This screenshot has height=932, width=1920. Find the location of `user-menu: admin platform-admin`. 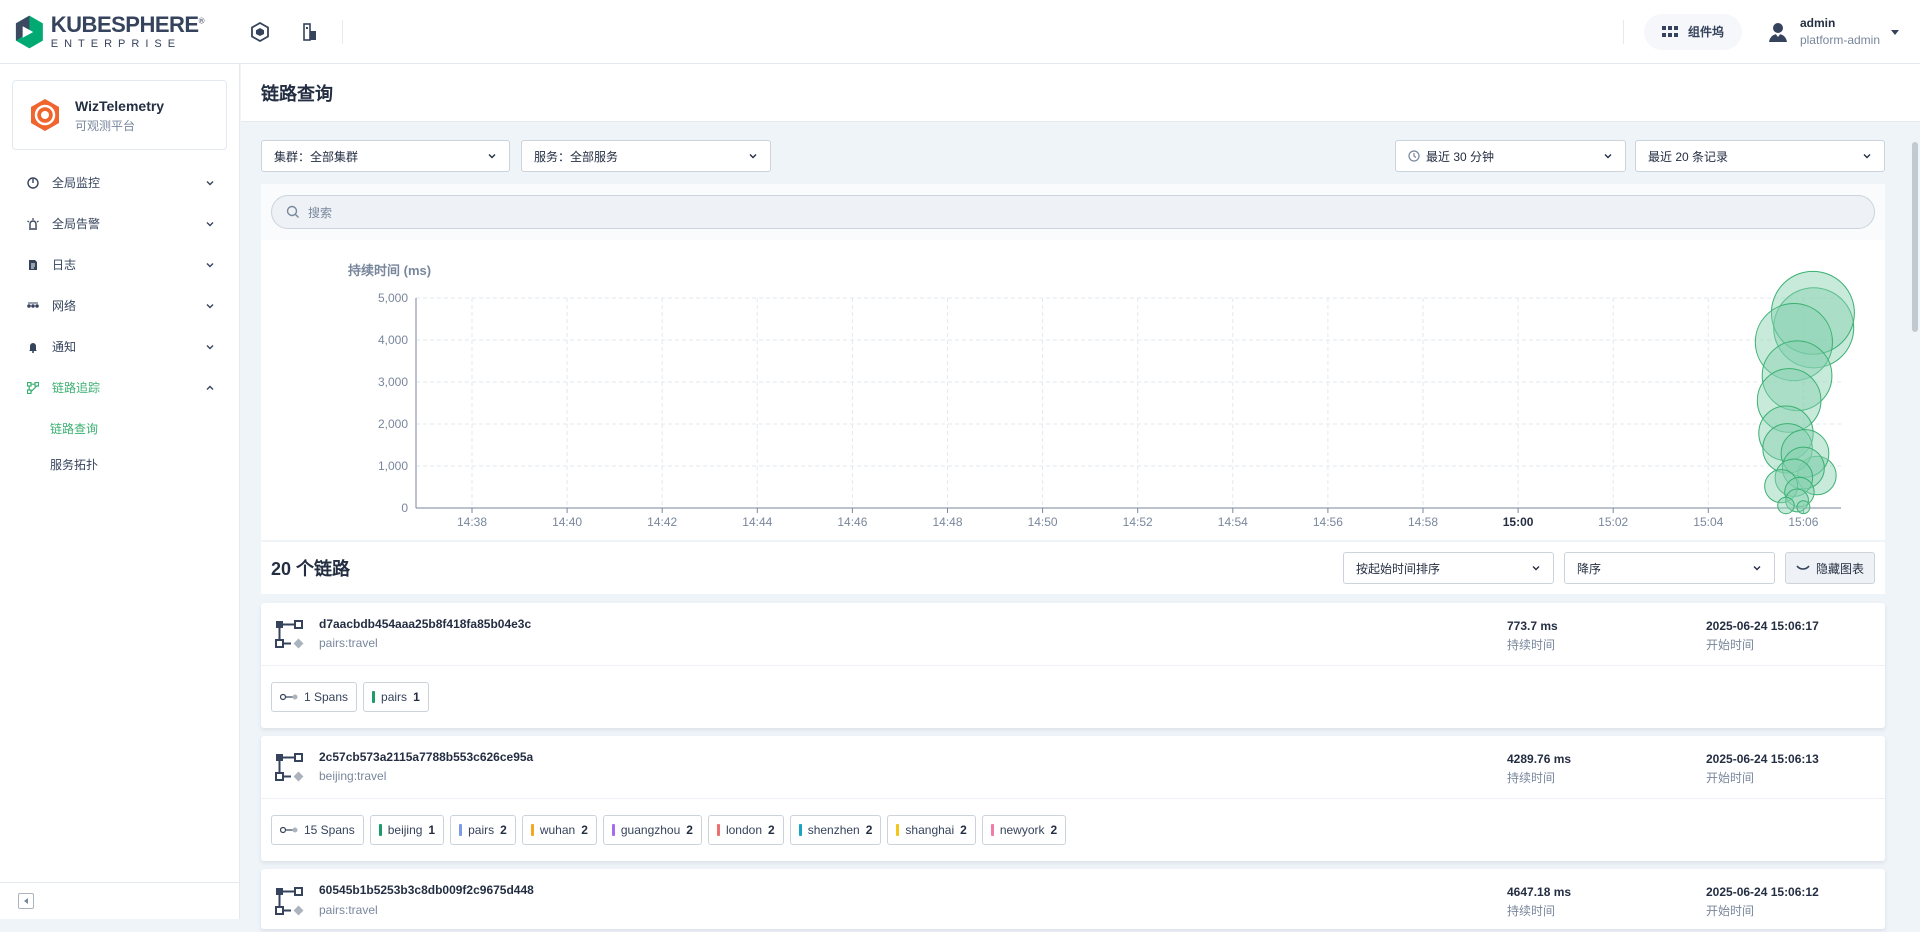

user-menu: admin platform-admin is located at coordinates (1833, 32).